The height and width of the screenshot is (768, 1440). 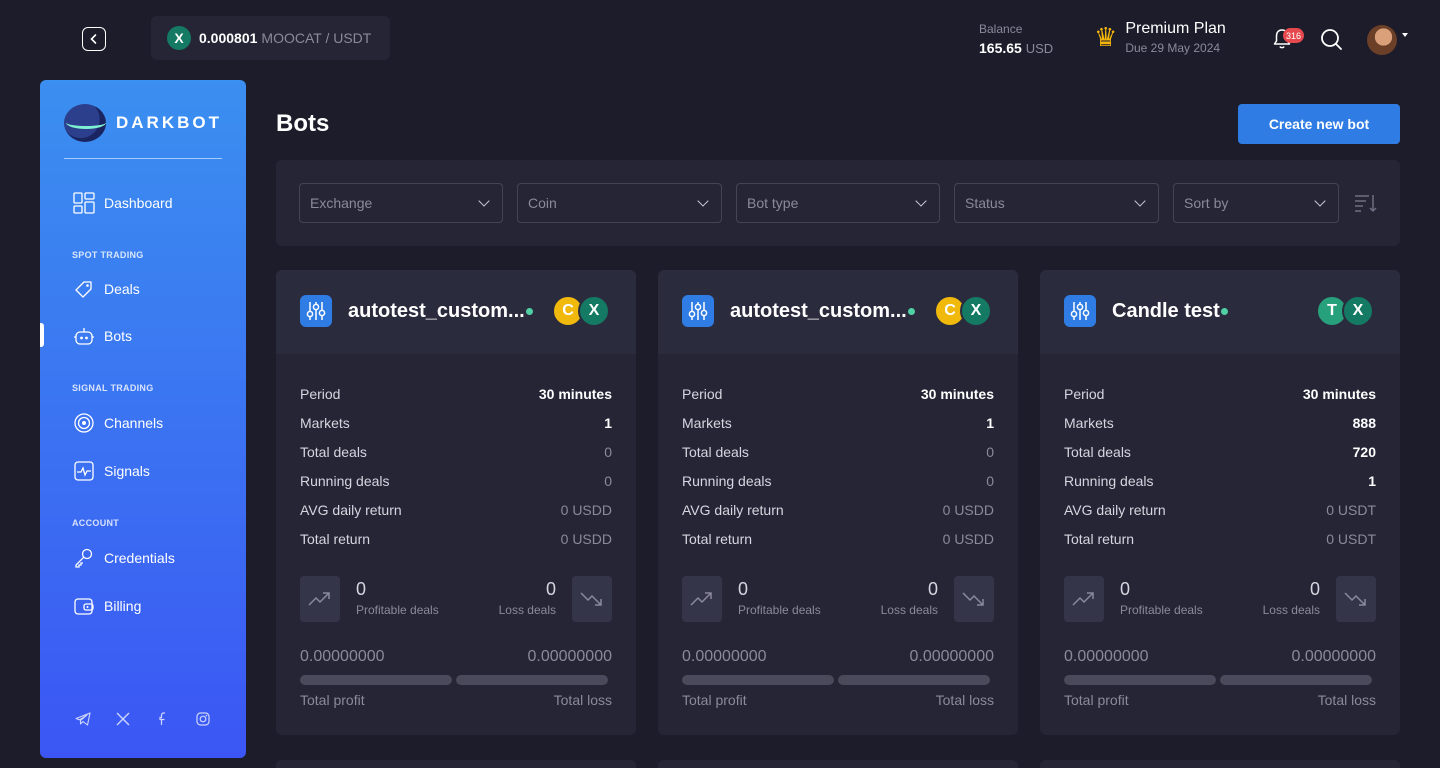 What do you see at coordinates (401, 203) in the screenshot?
I see `exchange-select: Exchange` at bounding box center [401, 203].